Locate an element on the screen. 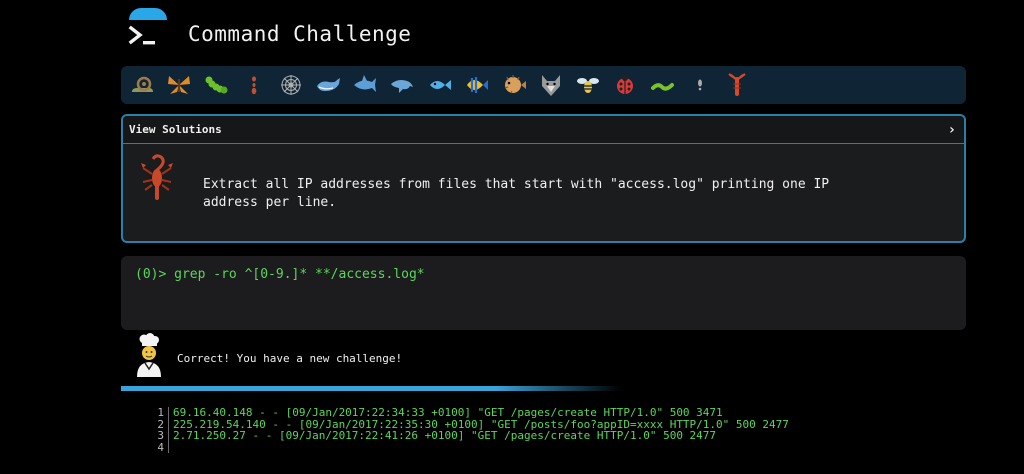 The height and width of the screenshot is (474, 1024). line-number: 4 is located at coordinates (160, 447).